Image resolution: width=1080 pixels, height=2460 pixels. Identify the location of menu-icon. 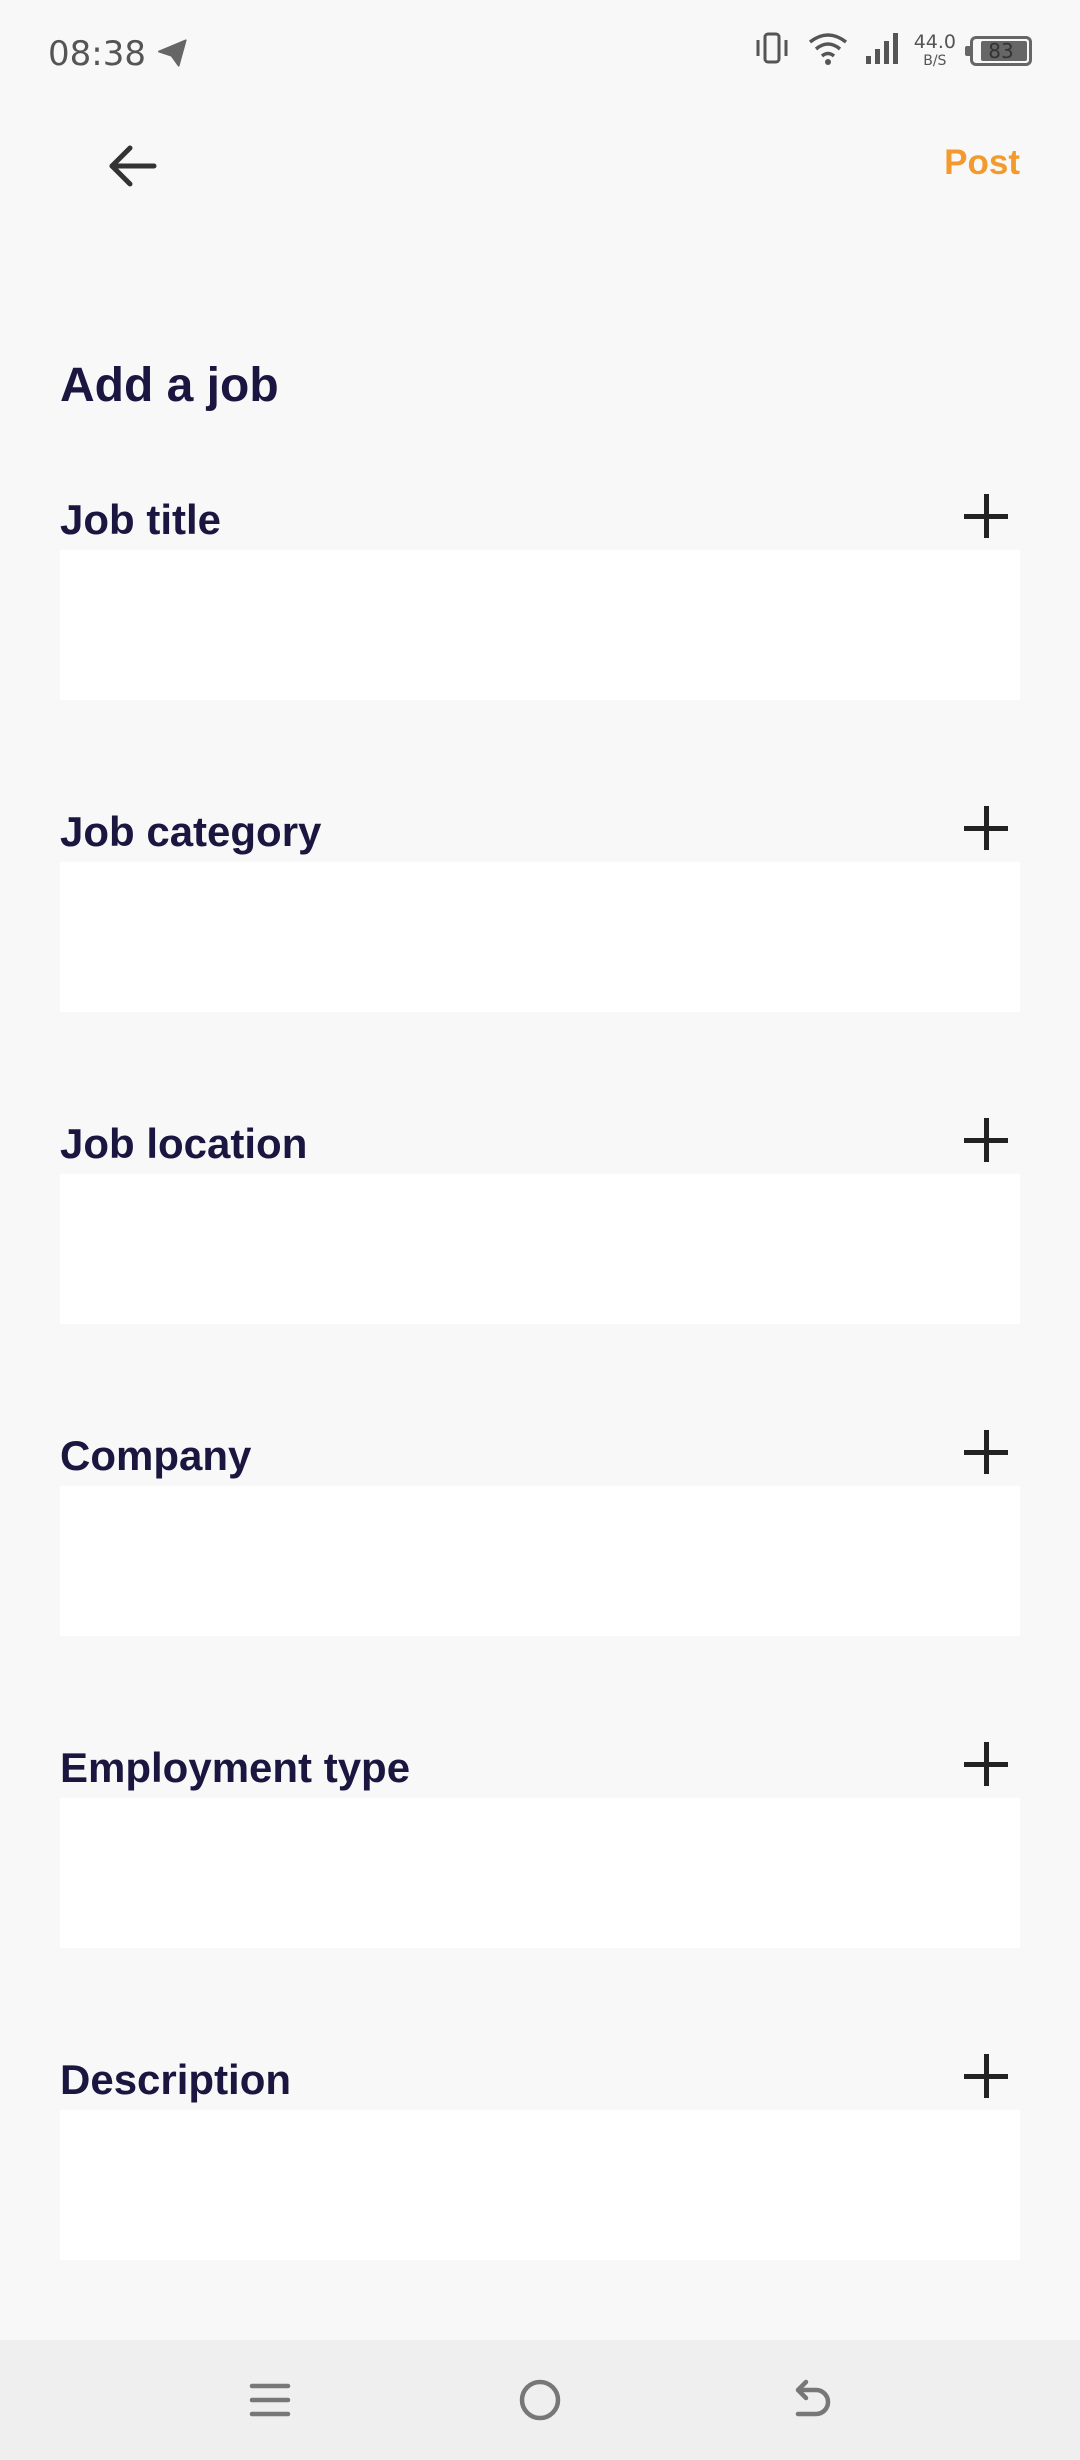
(270, 2400).